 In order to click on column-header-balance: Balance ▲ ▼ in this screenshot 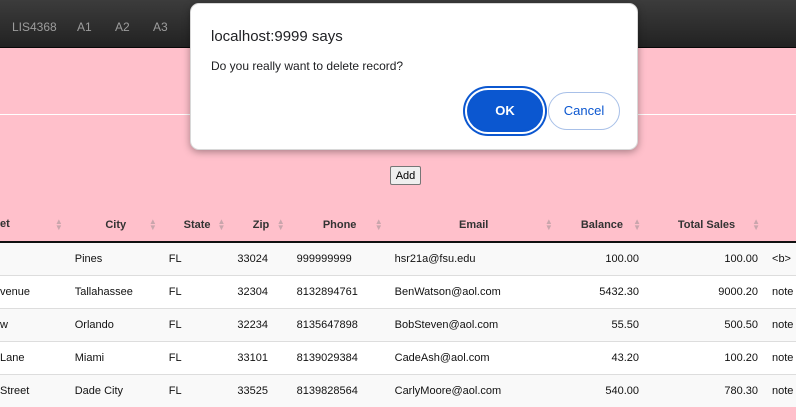, I will do `click(603, 225)`.